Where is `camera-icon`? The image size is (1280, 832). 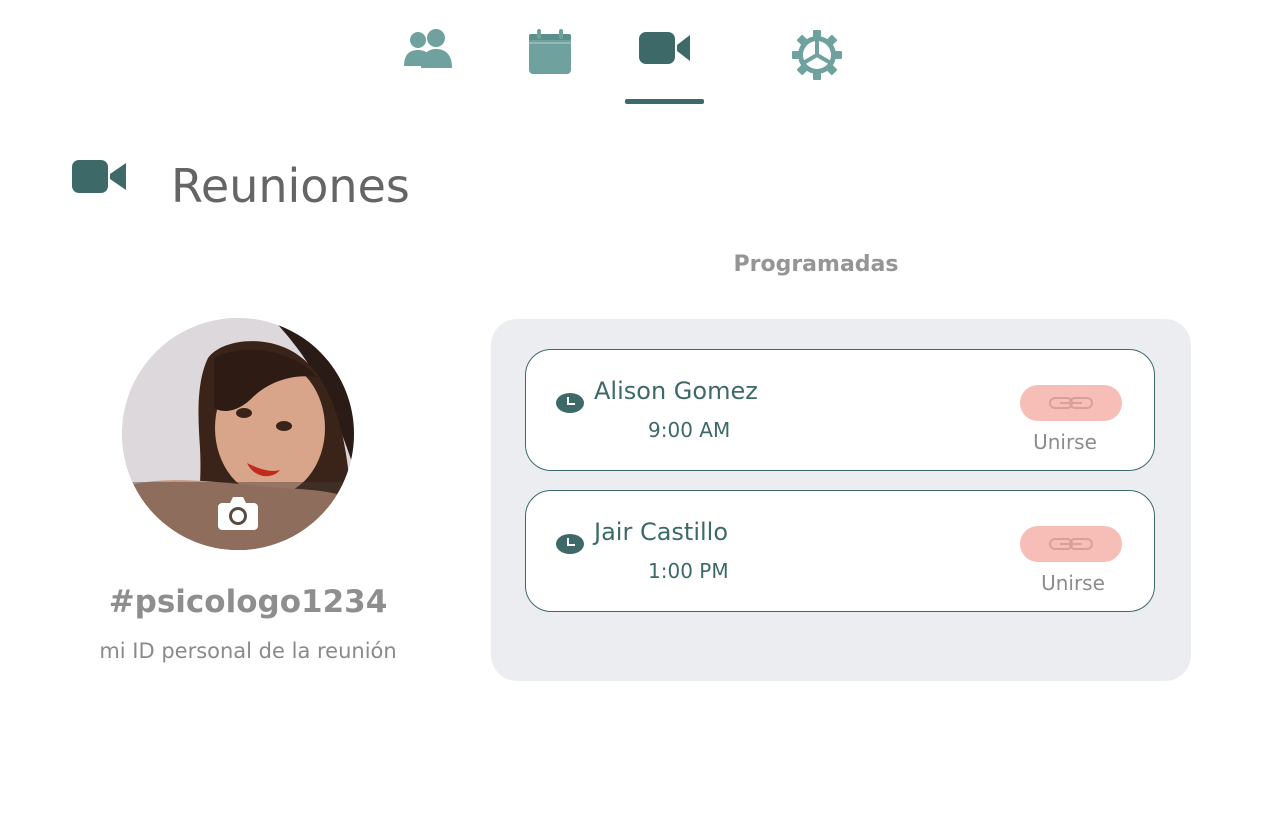
camera-icon is located at coordinates (238, 513).